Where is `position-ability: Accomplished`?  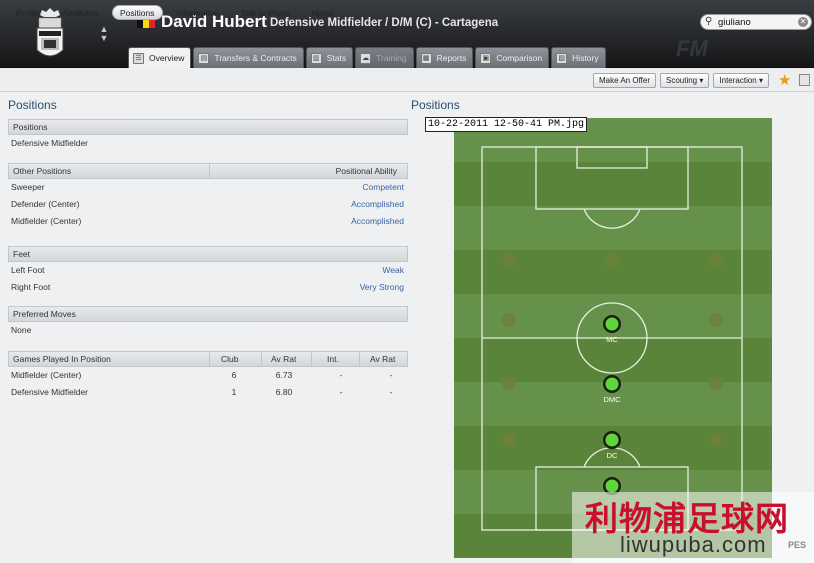
position-ability: Accomplished is located at coordinates (377, 221).